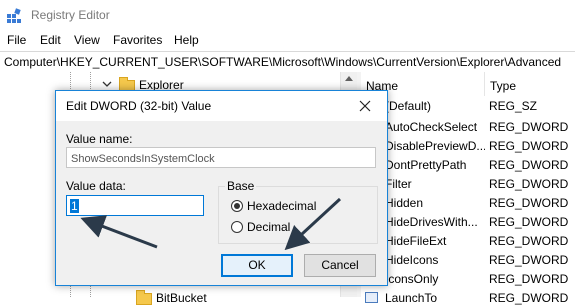 The image size is (575, 307). Describe the element at coordinates (119, 232) in the screenshot. I see `arrow-to-value-data` at that location.